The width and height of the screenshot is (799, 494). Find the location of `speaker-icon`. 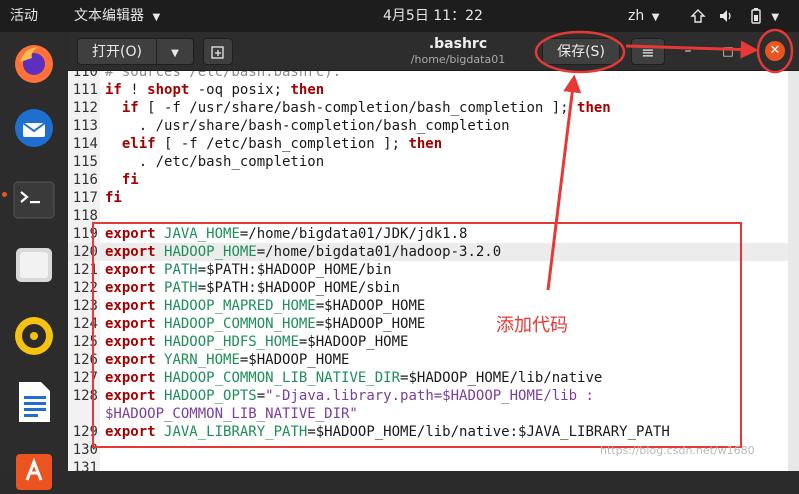

speaker-icon is located at coordinates (34, 336).